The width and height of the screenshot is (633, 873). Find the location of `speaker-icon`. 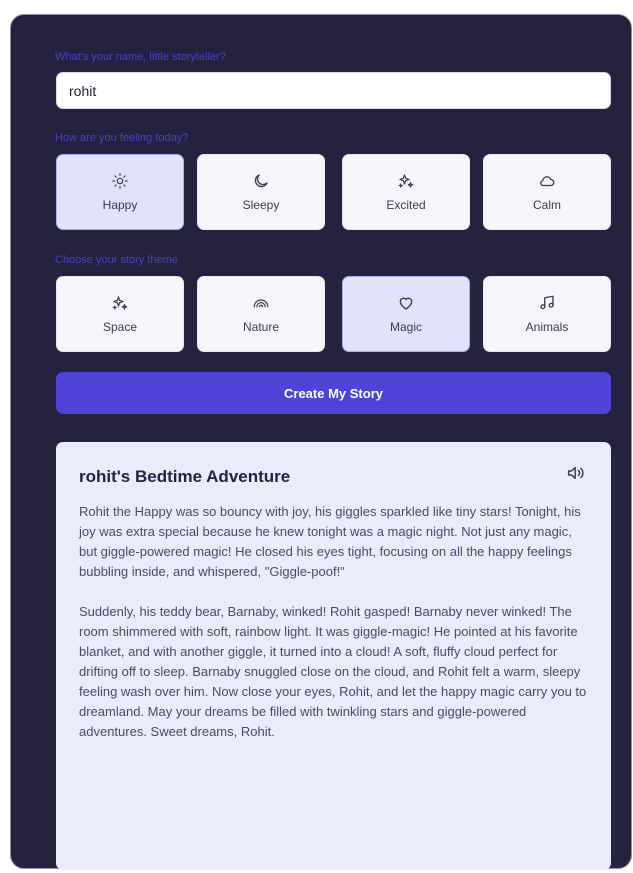

speaker-icon is located at coordinates (576, 473).